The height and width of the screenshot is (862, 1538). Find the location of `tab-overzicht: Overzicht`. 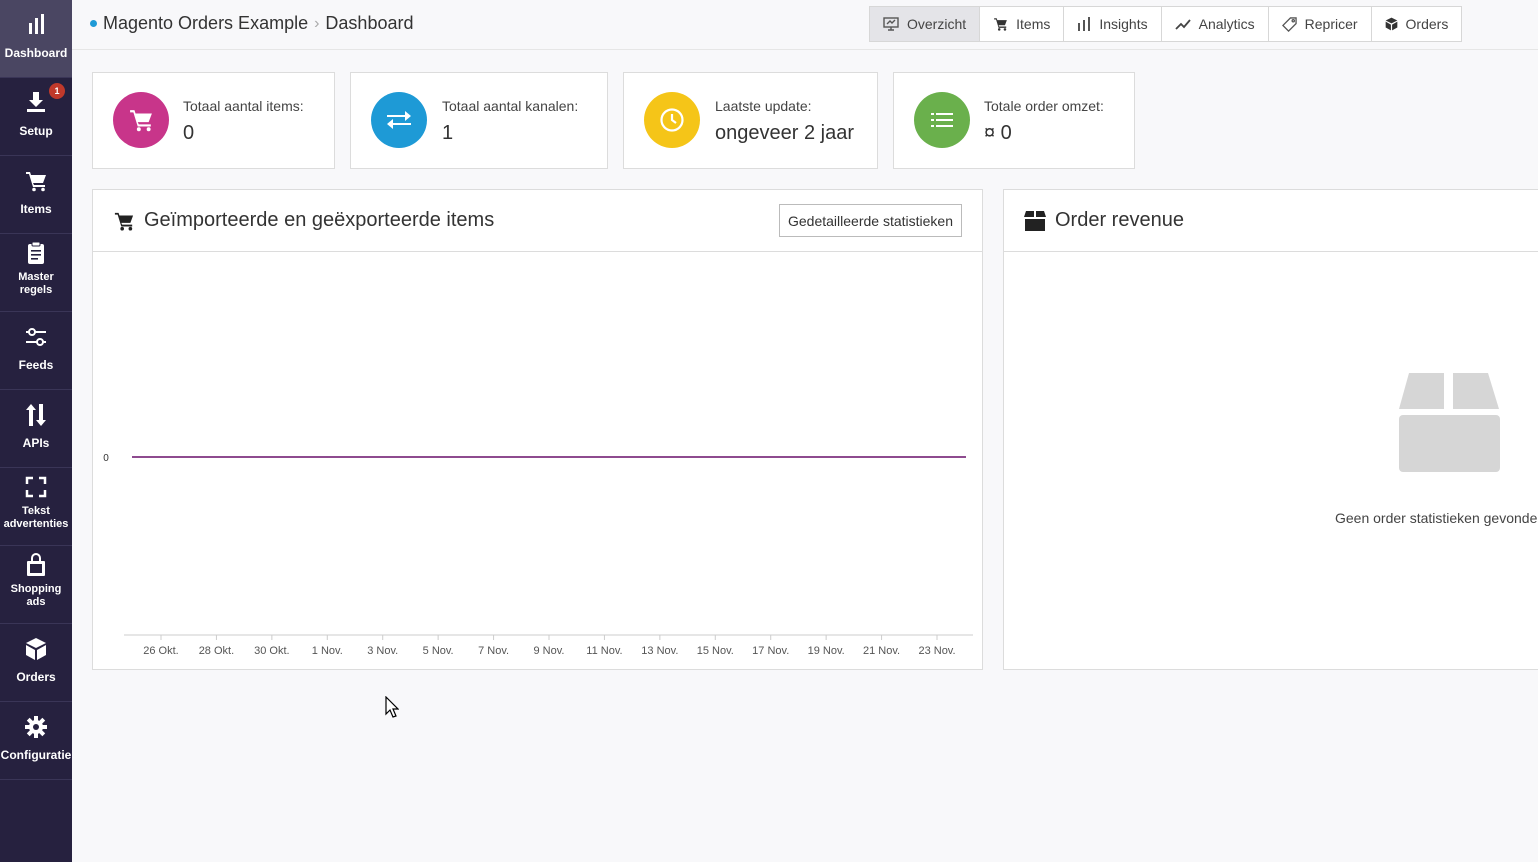

tab-overzicht: Overzicht is located at coordinates (925, 24).